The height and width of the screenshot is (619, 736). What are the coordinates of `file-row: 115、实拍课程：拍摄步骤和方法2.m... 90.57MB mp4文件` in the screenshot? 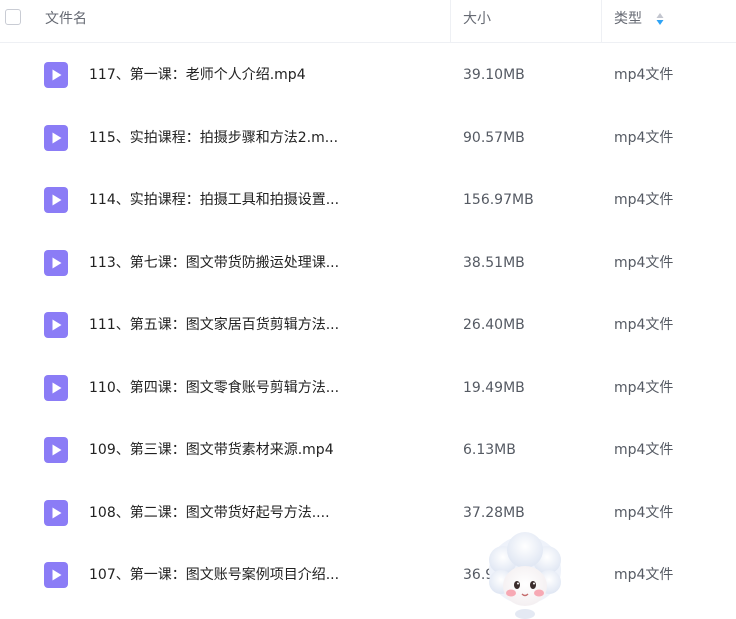 It's located at (368, 143).